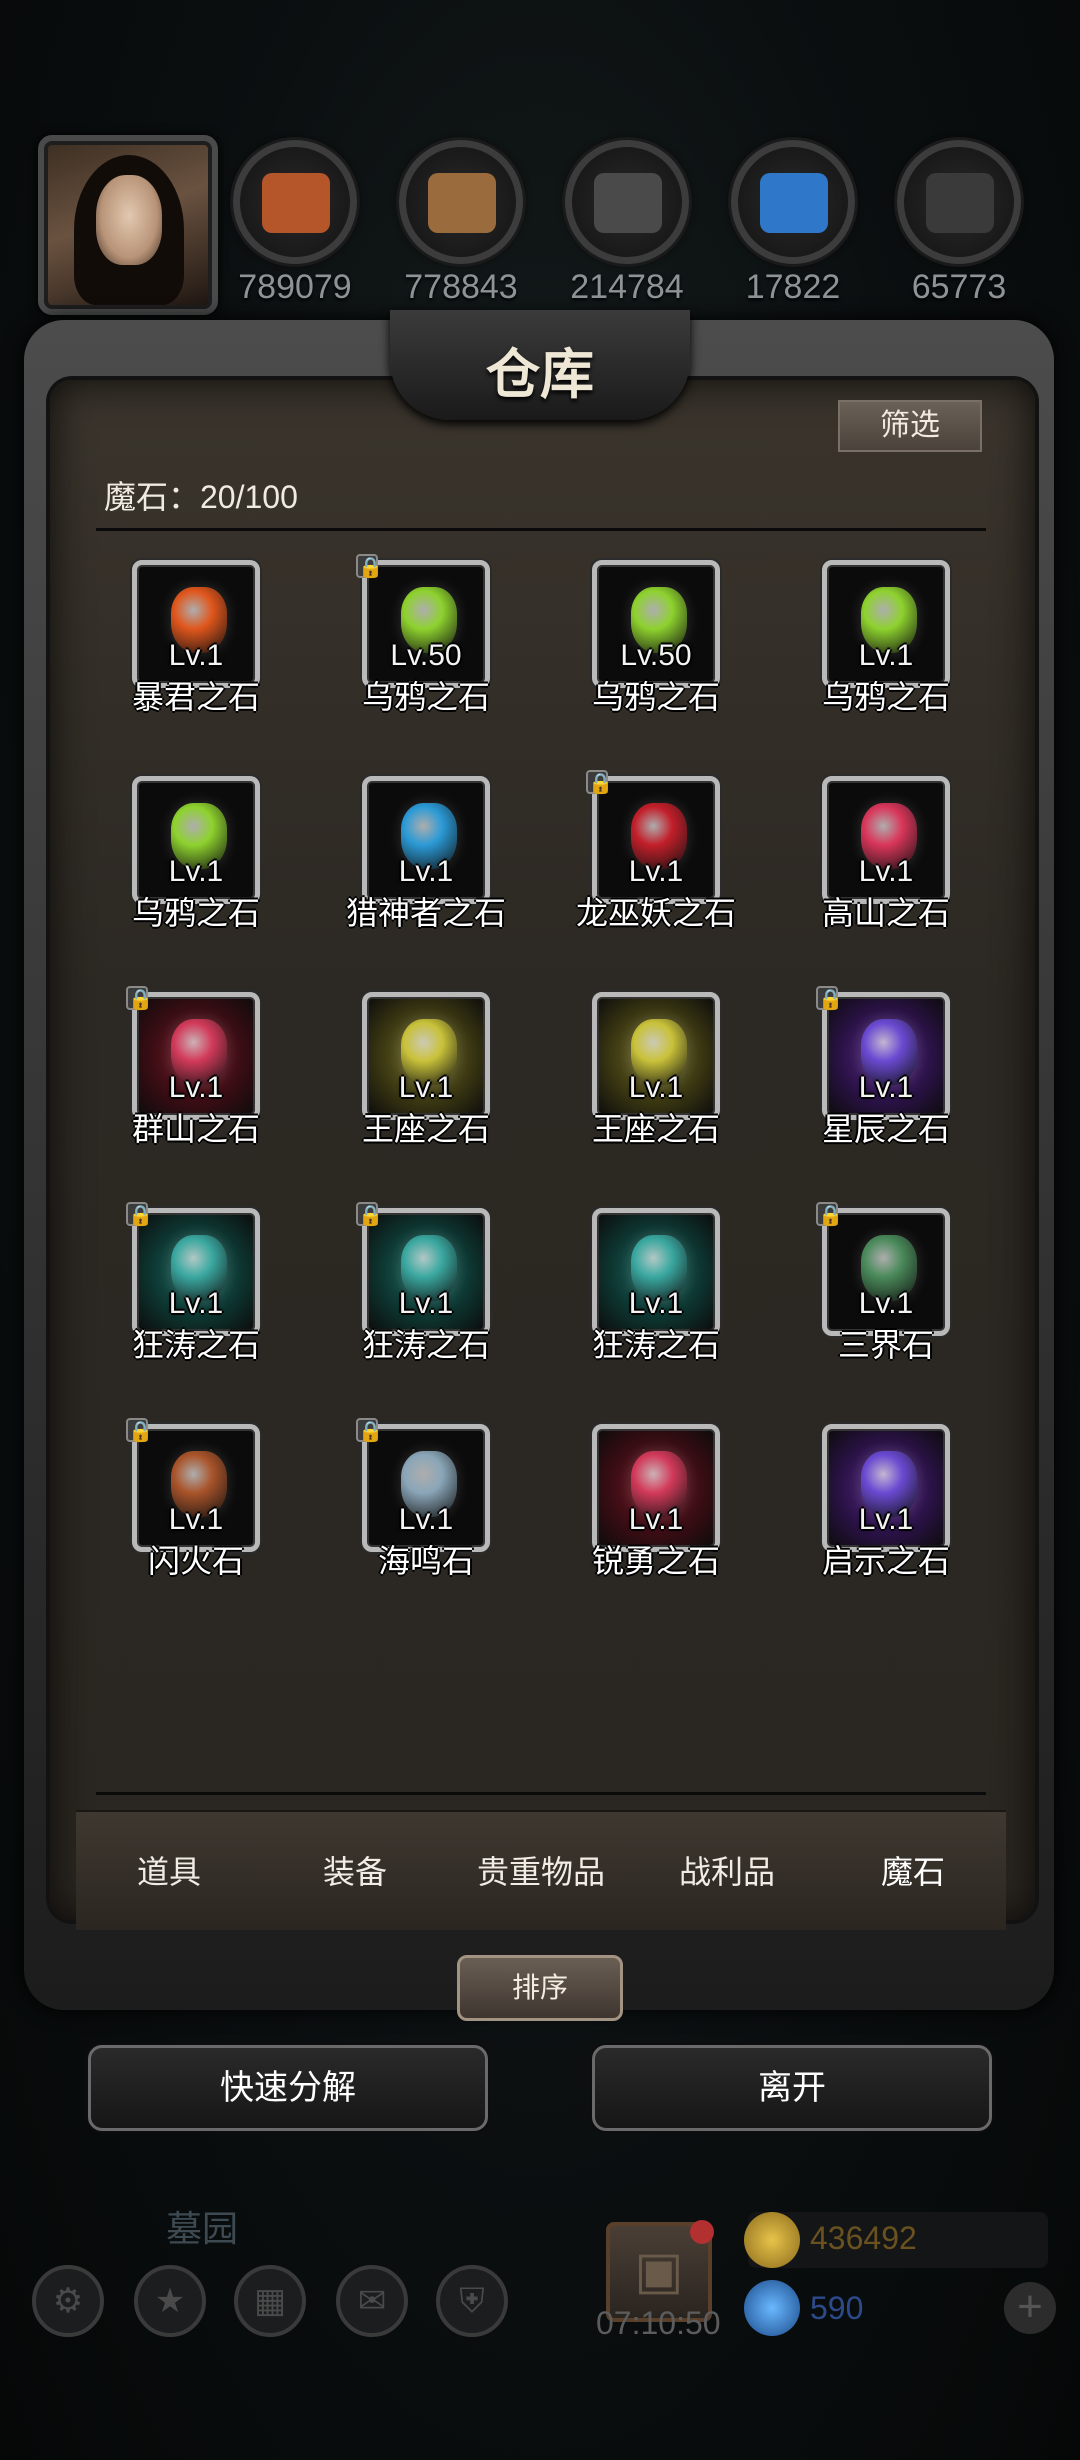 This screenshot has width=1080, height=2460. I want to click on shield-icon: ⛨, so click(472, 2301).